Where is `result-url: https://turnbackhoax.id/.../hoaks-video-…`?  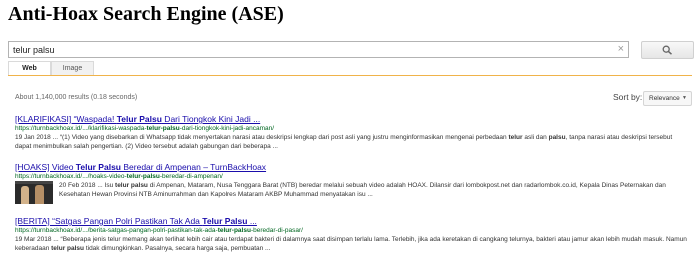
result-url: https://turnbackhoax.id/.../hoaks-video-… is located at coordinates (119, 176).